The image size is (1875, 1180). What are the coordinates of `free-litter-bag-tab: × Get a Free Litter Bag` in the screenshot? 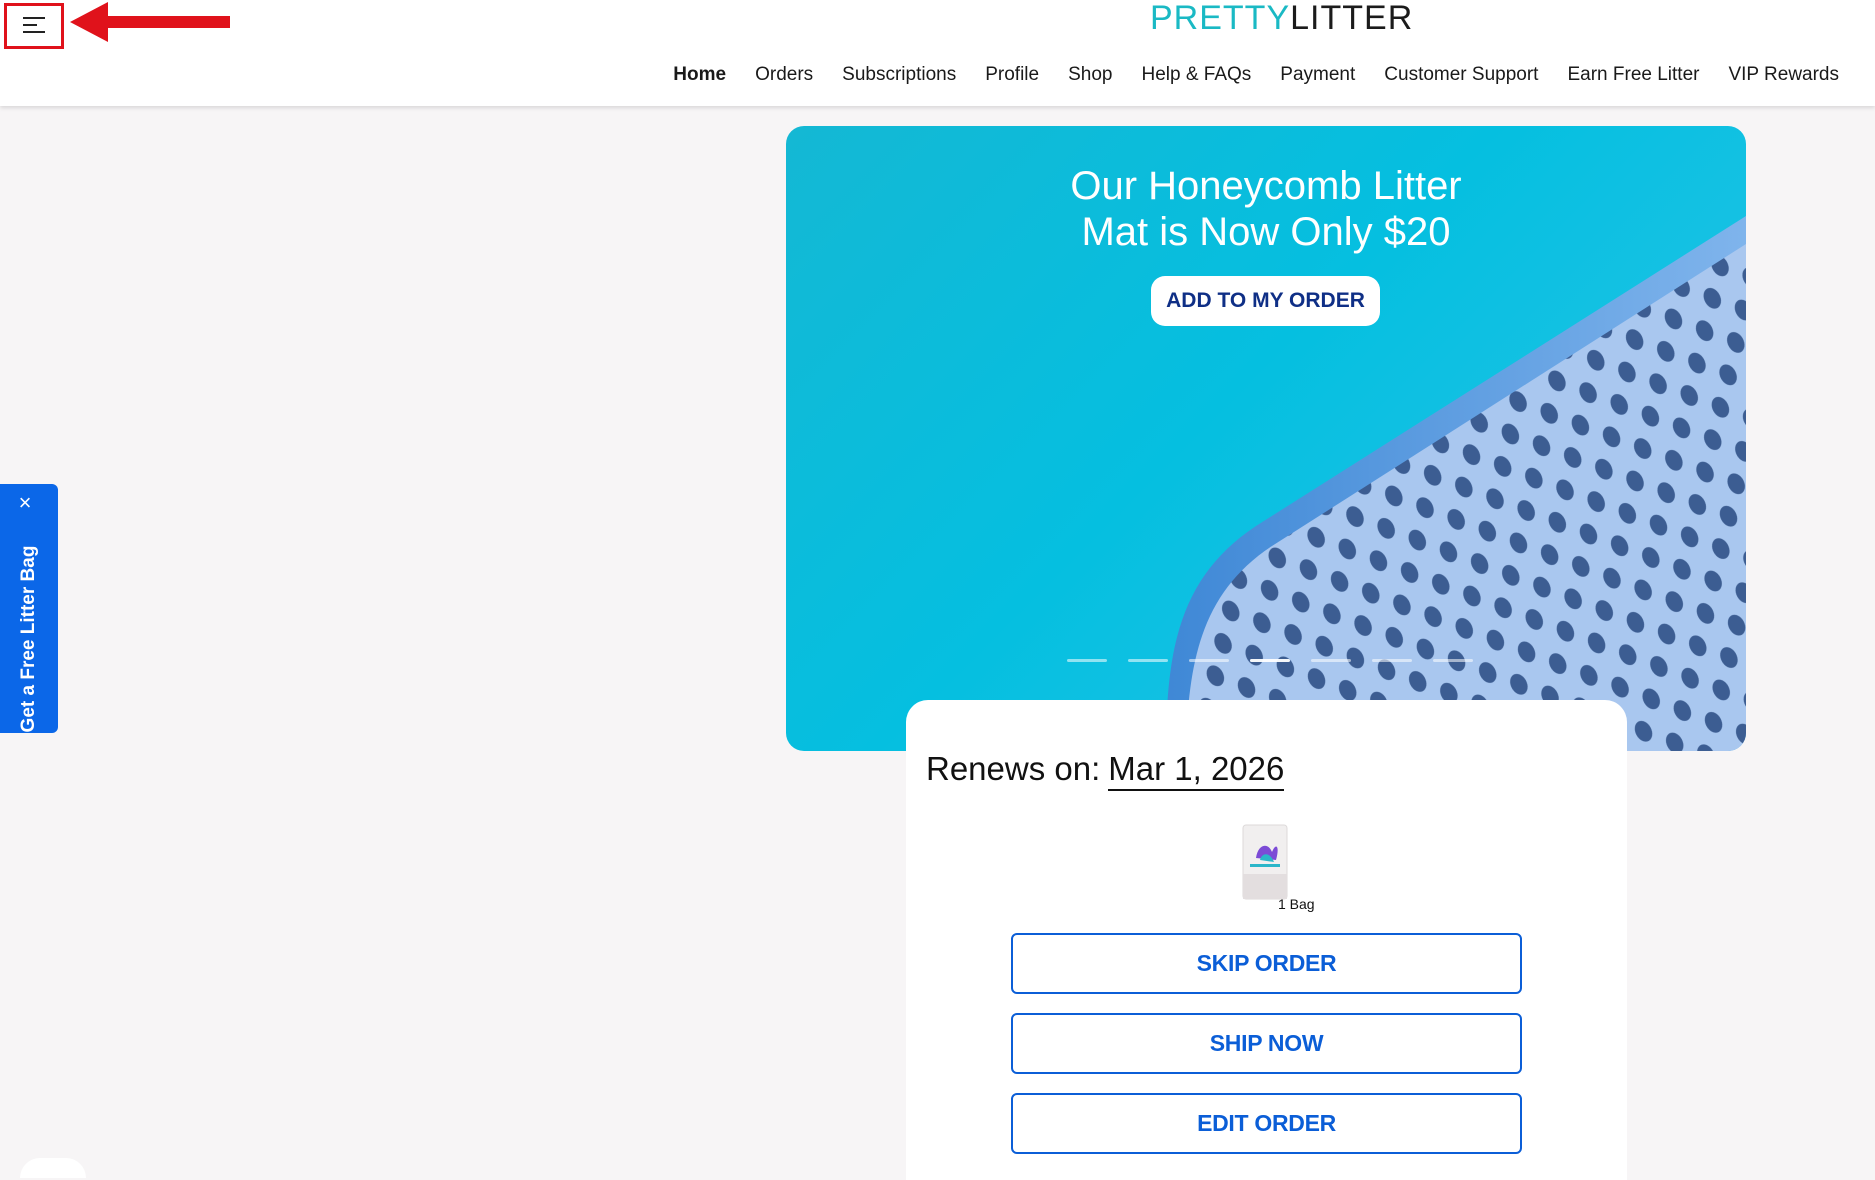 It's located at (29, 608).